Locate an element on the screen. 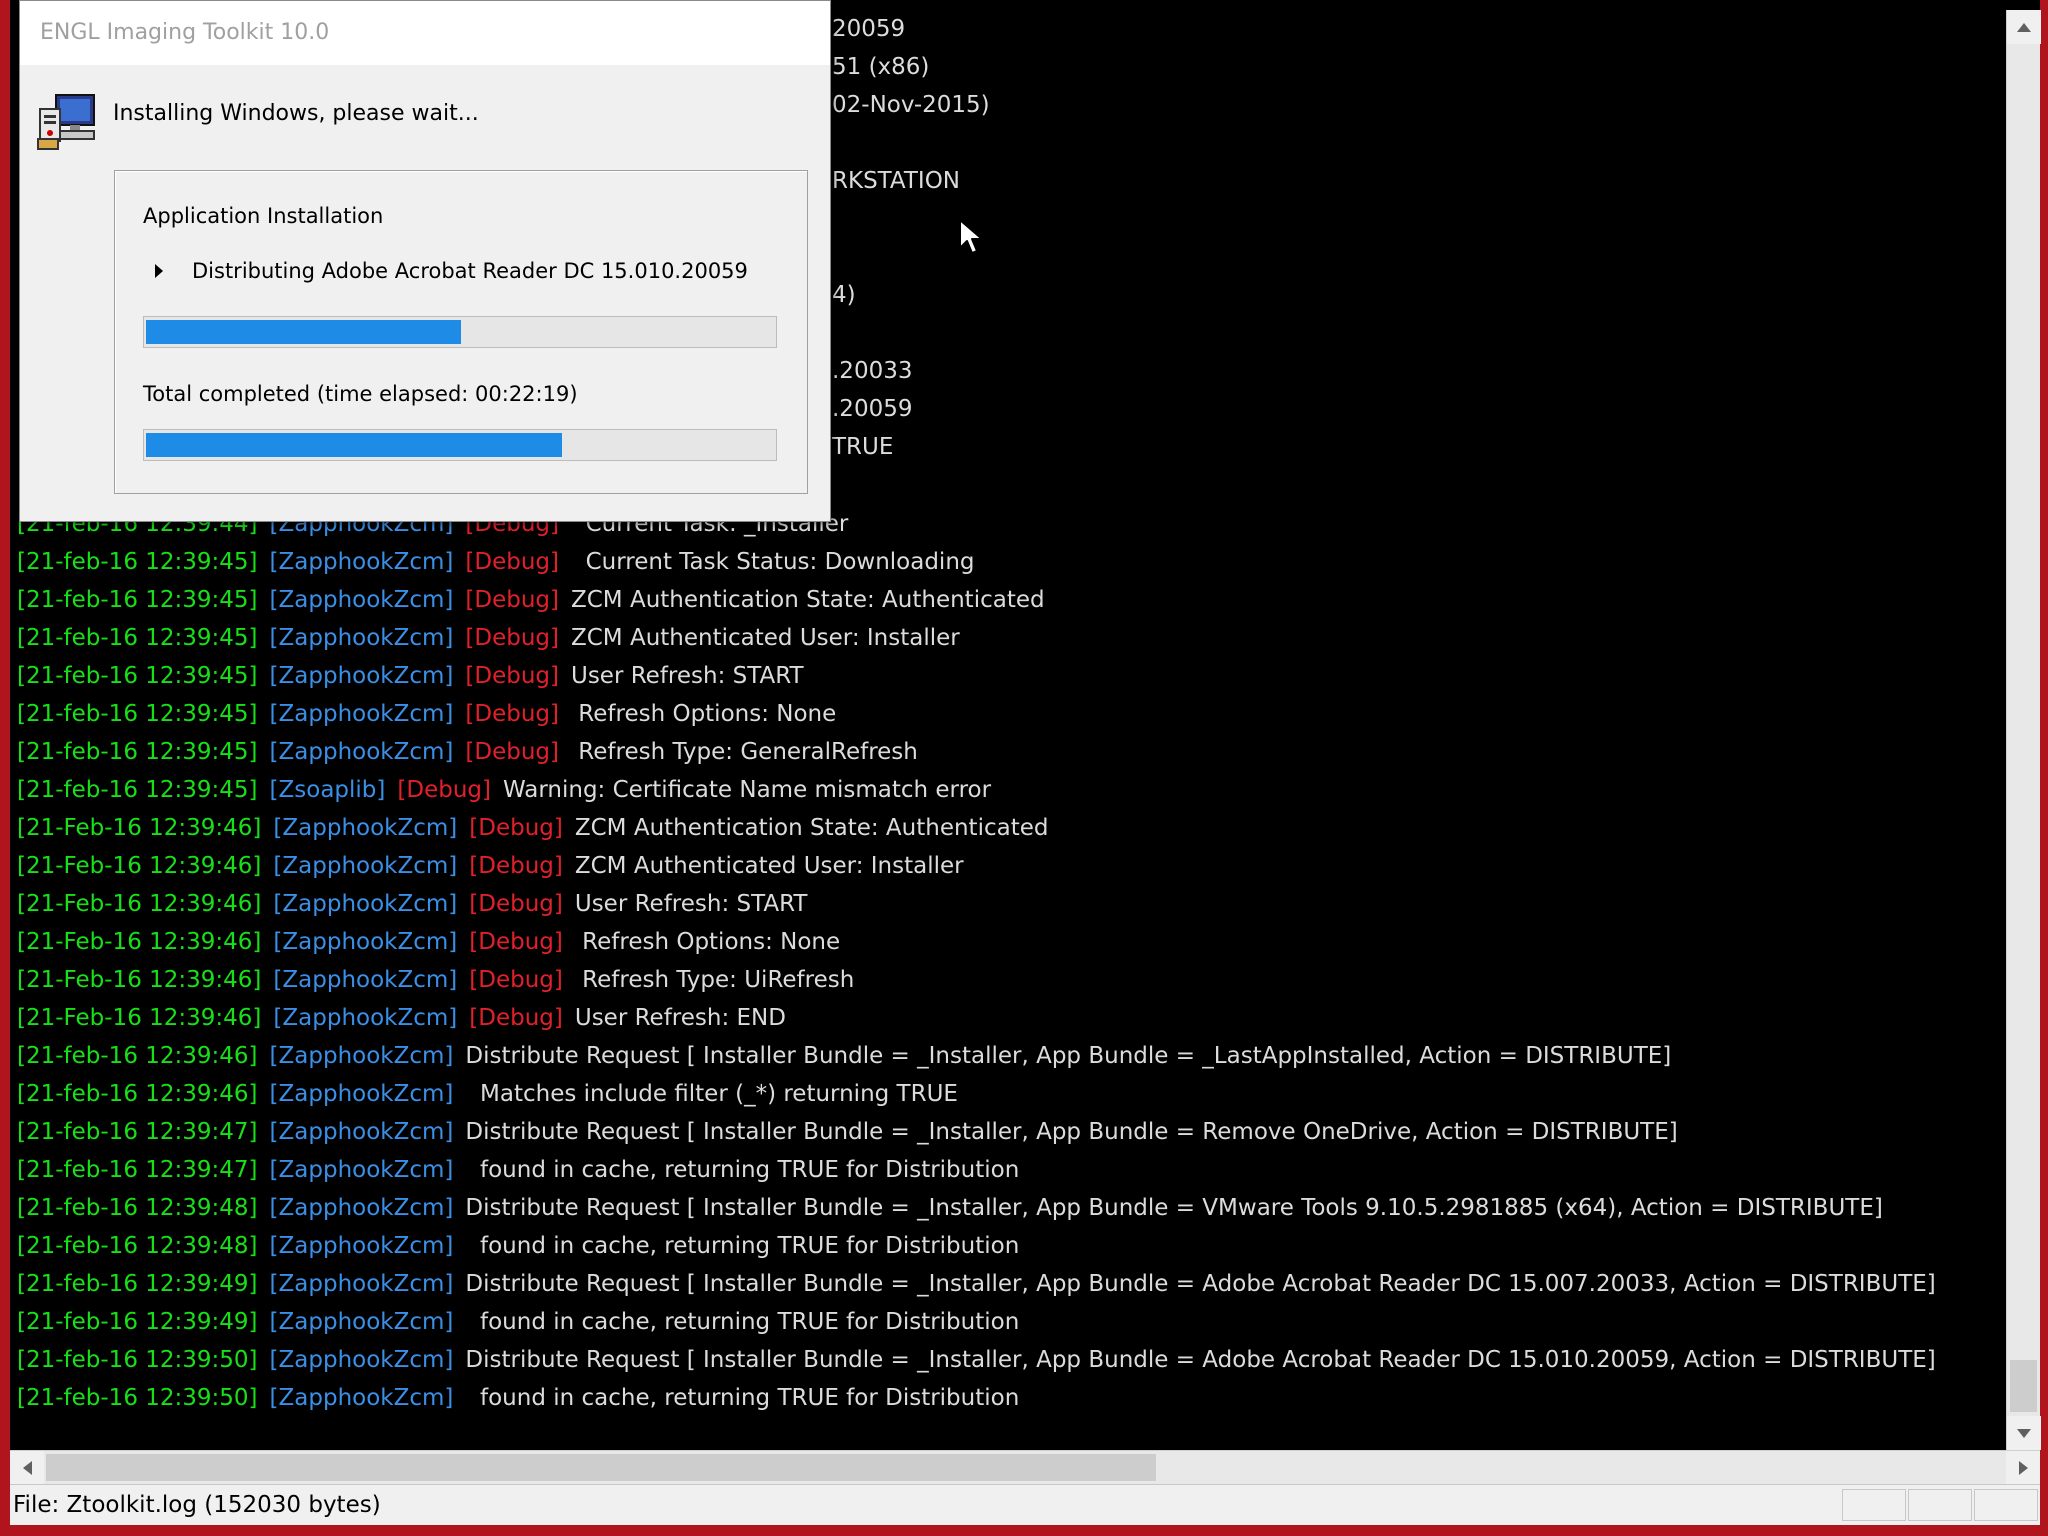 The height and width of the screenshot is (1536, 2048). status-bar: File: Ztoolkit.log (152030 bytes) is located at coordinates (1025, 1504).